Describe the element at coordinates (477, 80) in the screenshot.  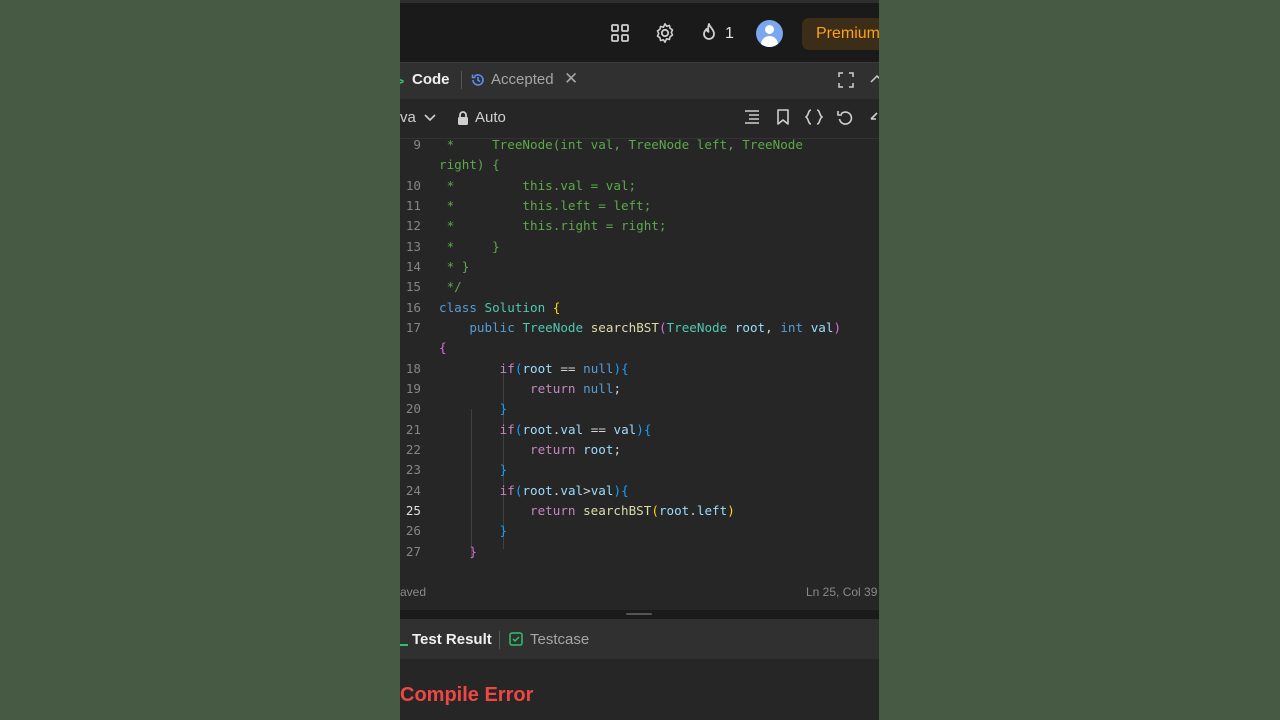
I see `history-icon` at that location.